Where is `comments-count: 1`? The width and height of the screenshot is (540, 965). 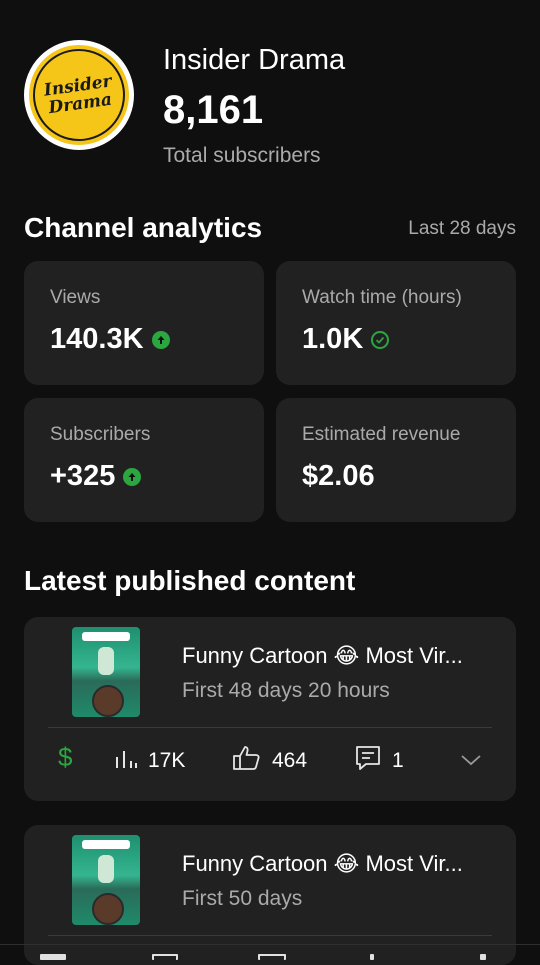 comments-count: 1 is located at coordinates (398, 760).